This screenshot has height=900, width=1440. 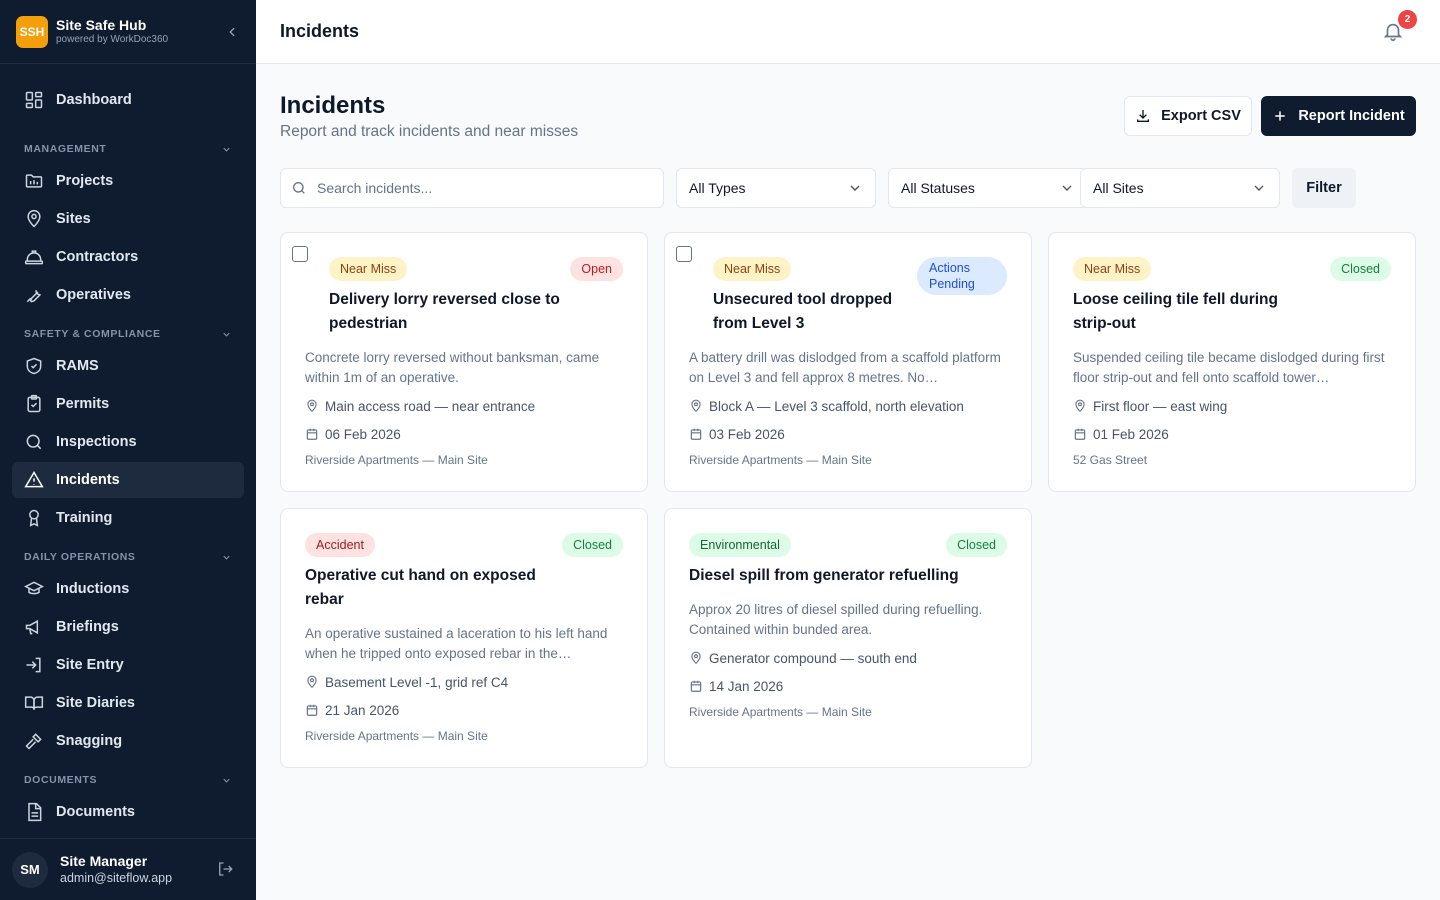 What do you see at coordinates (32, 31) in the screenshot?
I see `brand-logo: SSH` at bounding box center [32, 31].